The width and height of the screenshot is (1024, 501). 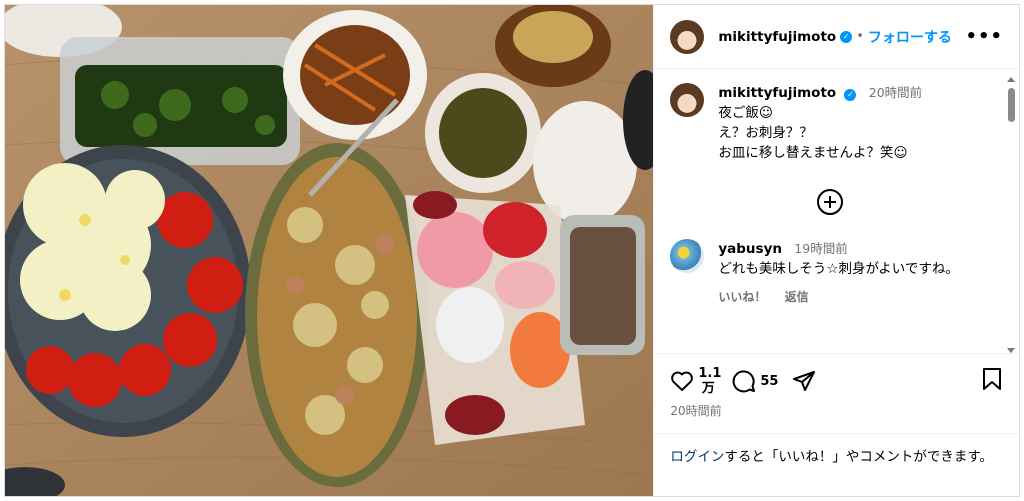 What do you see at coordinates (769, 381) in the screenshot?
I see `comment-count: 55` at bounding box center [769, 381].